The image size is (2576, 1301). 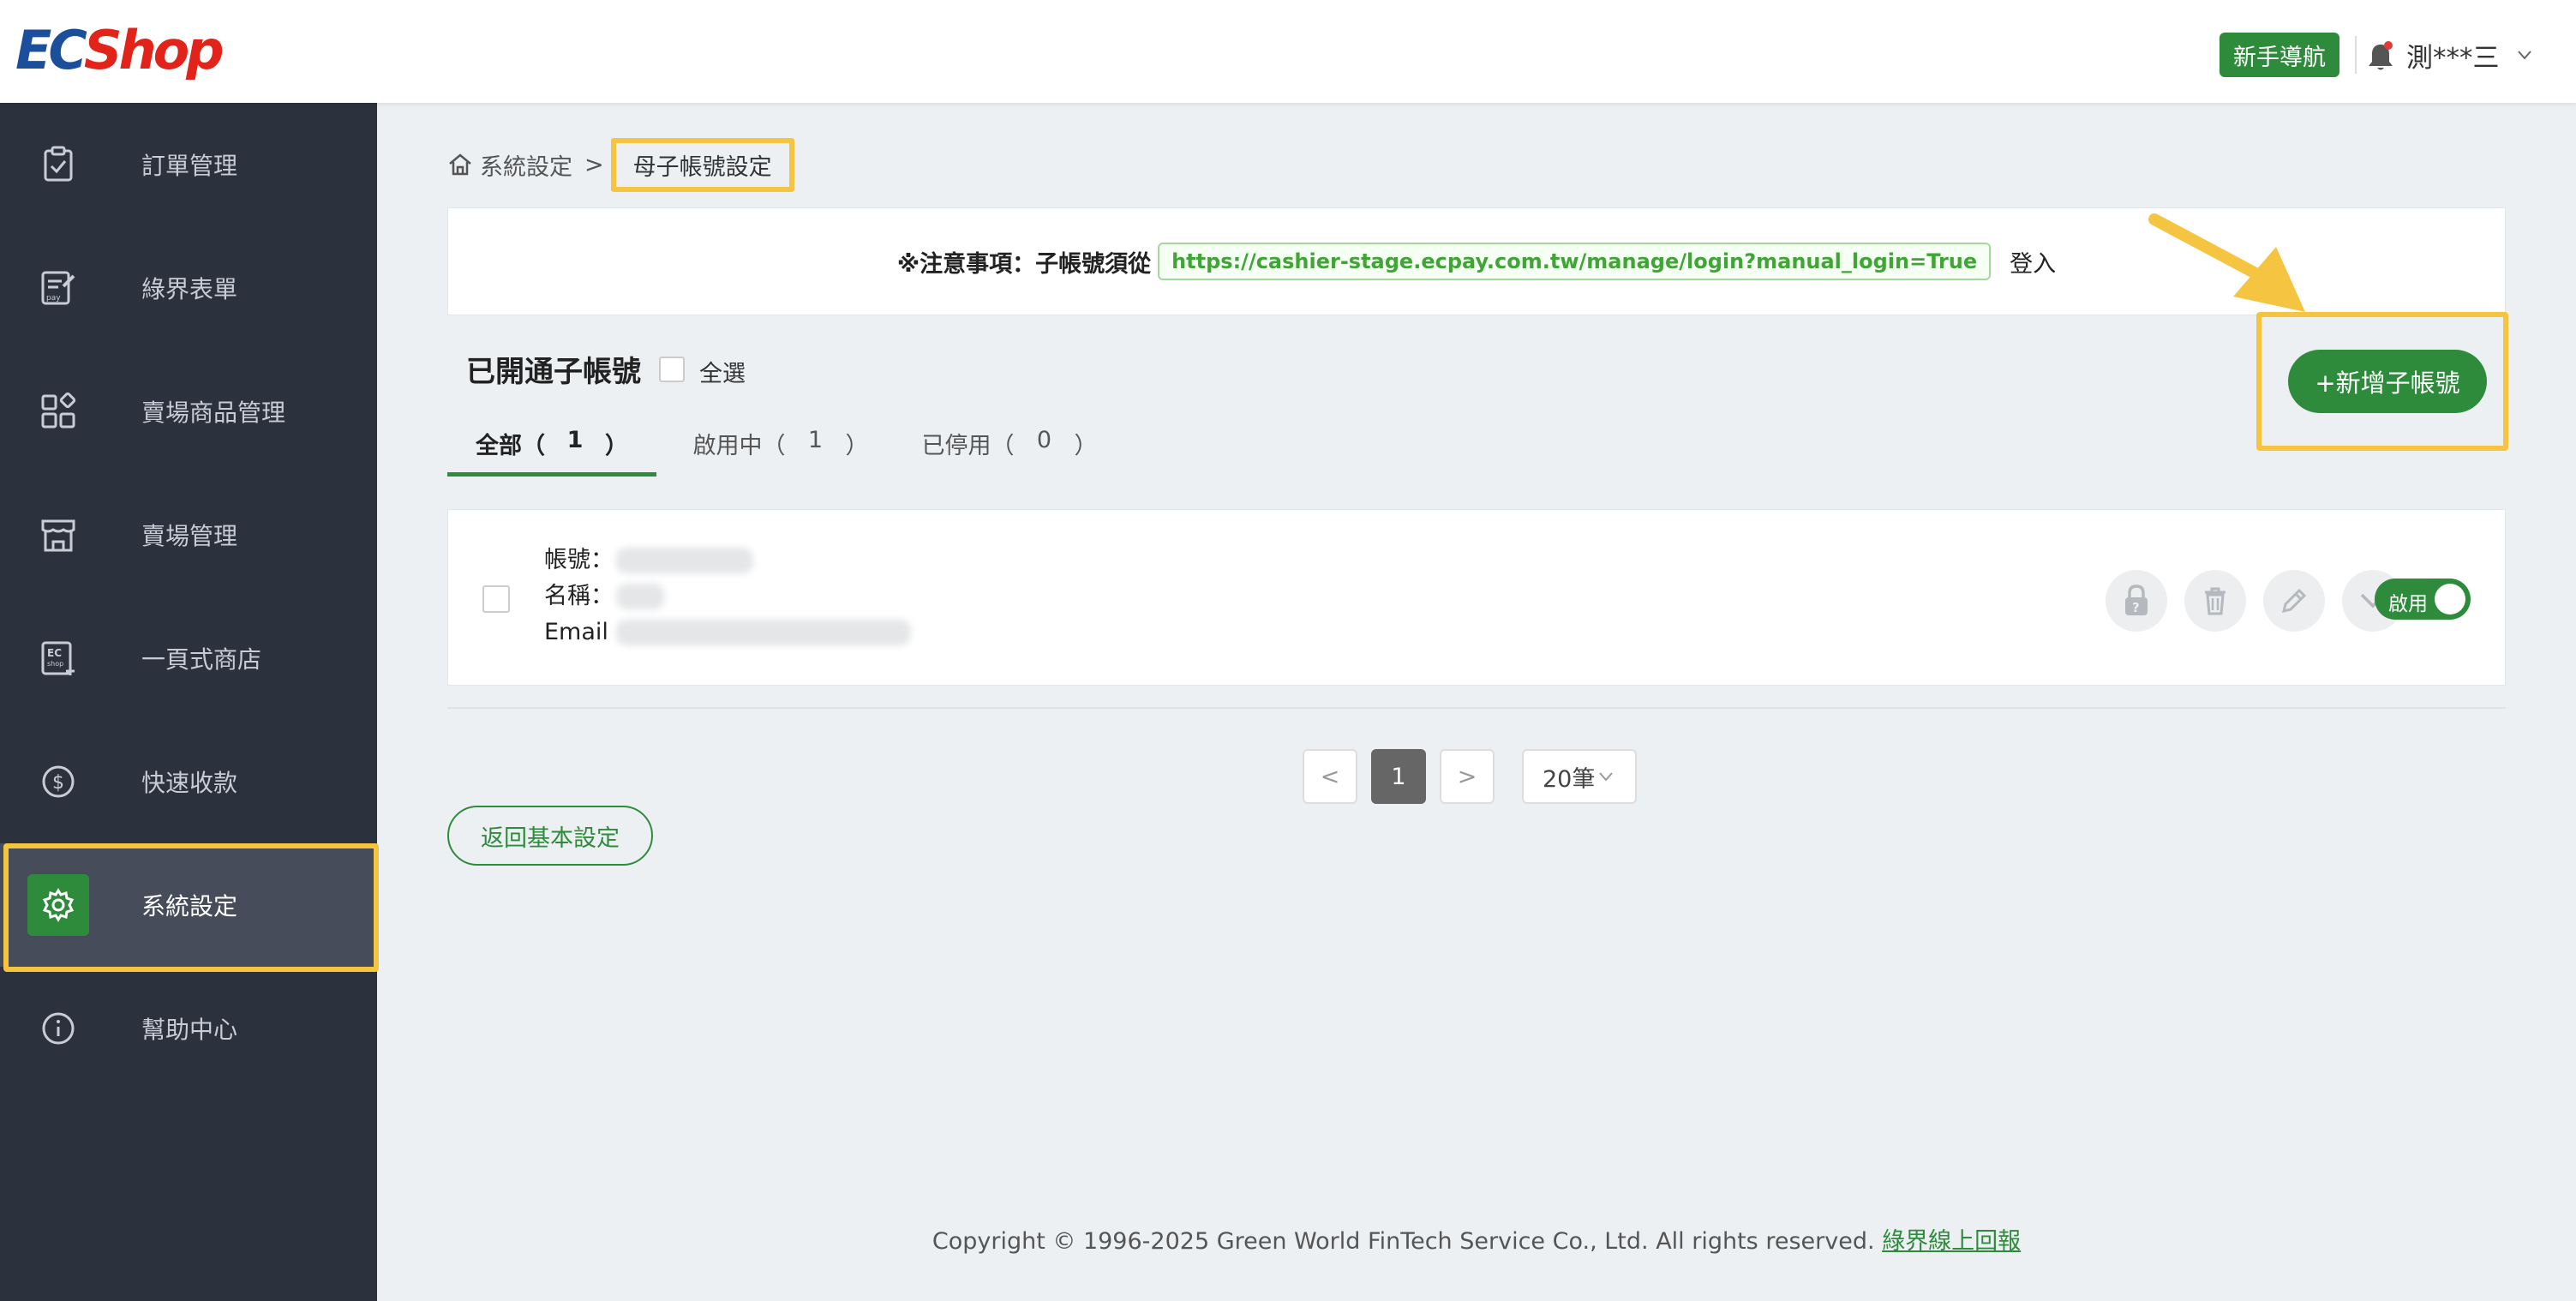 What do you see at coordinates (1467, 776) in the screenshot?
I see `next-page-button: >` at bounding box center [1467, 776].